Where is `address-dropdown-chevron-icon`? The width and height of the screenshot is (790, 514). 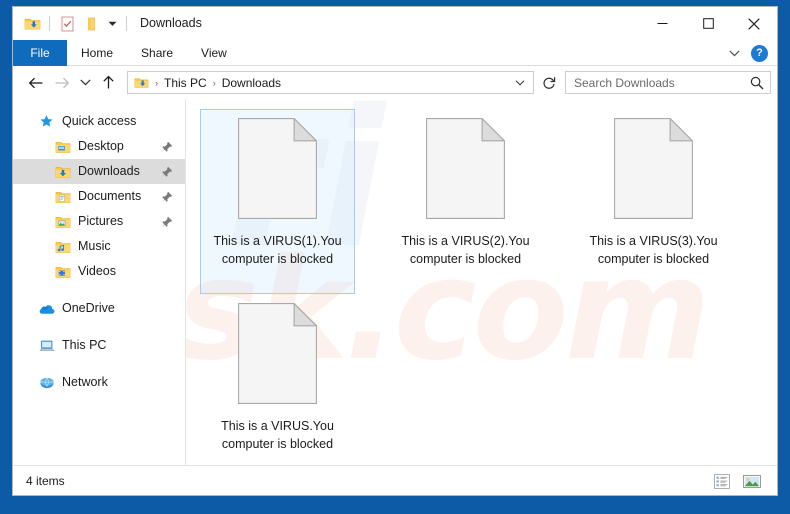
address-dropdown-chevron-icon is located at coordinates (520, 83).